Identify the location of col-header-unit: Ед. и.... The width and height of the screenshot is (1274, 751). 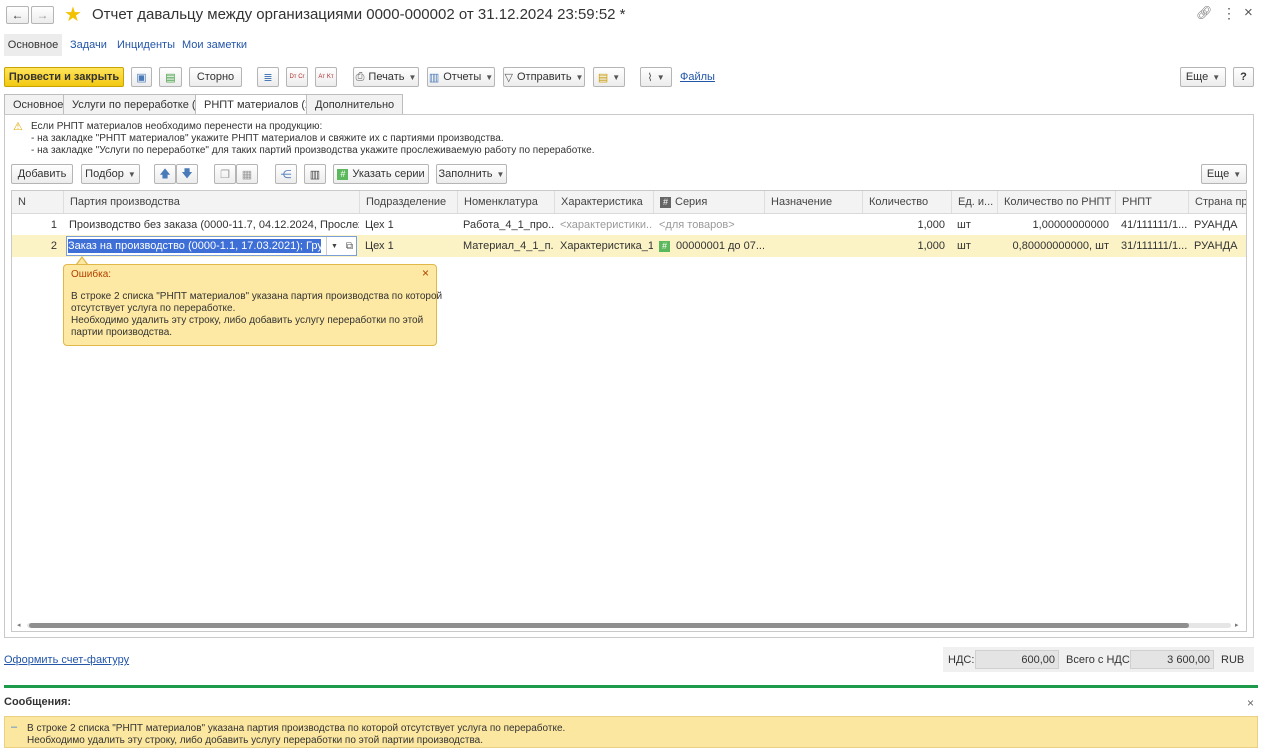
(974, 202).